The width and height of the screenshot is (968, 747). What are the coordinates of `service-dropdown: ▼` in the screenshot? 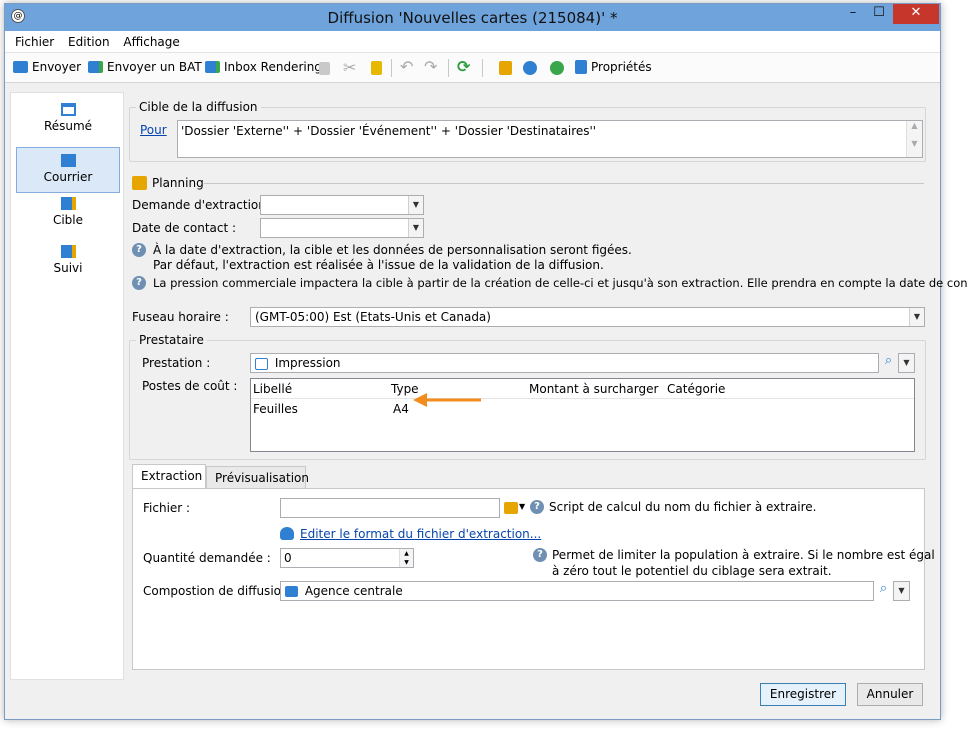 It's located at (906, 363).